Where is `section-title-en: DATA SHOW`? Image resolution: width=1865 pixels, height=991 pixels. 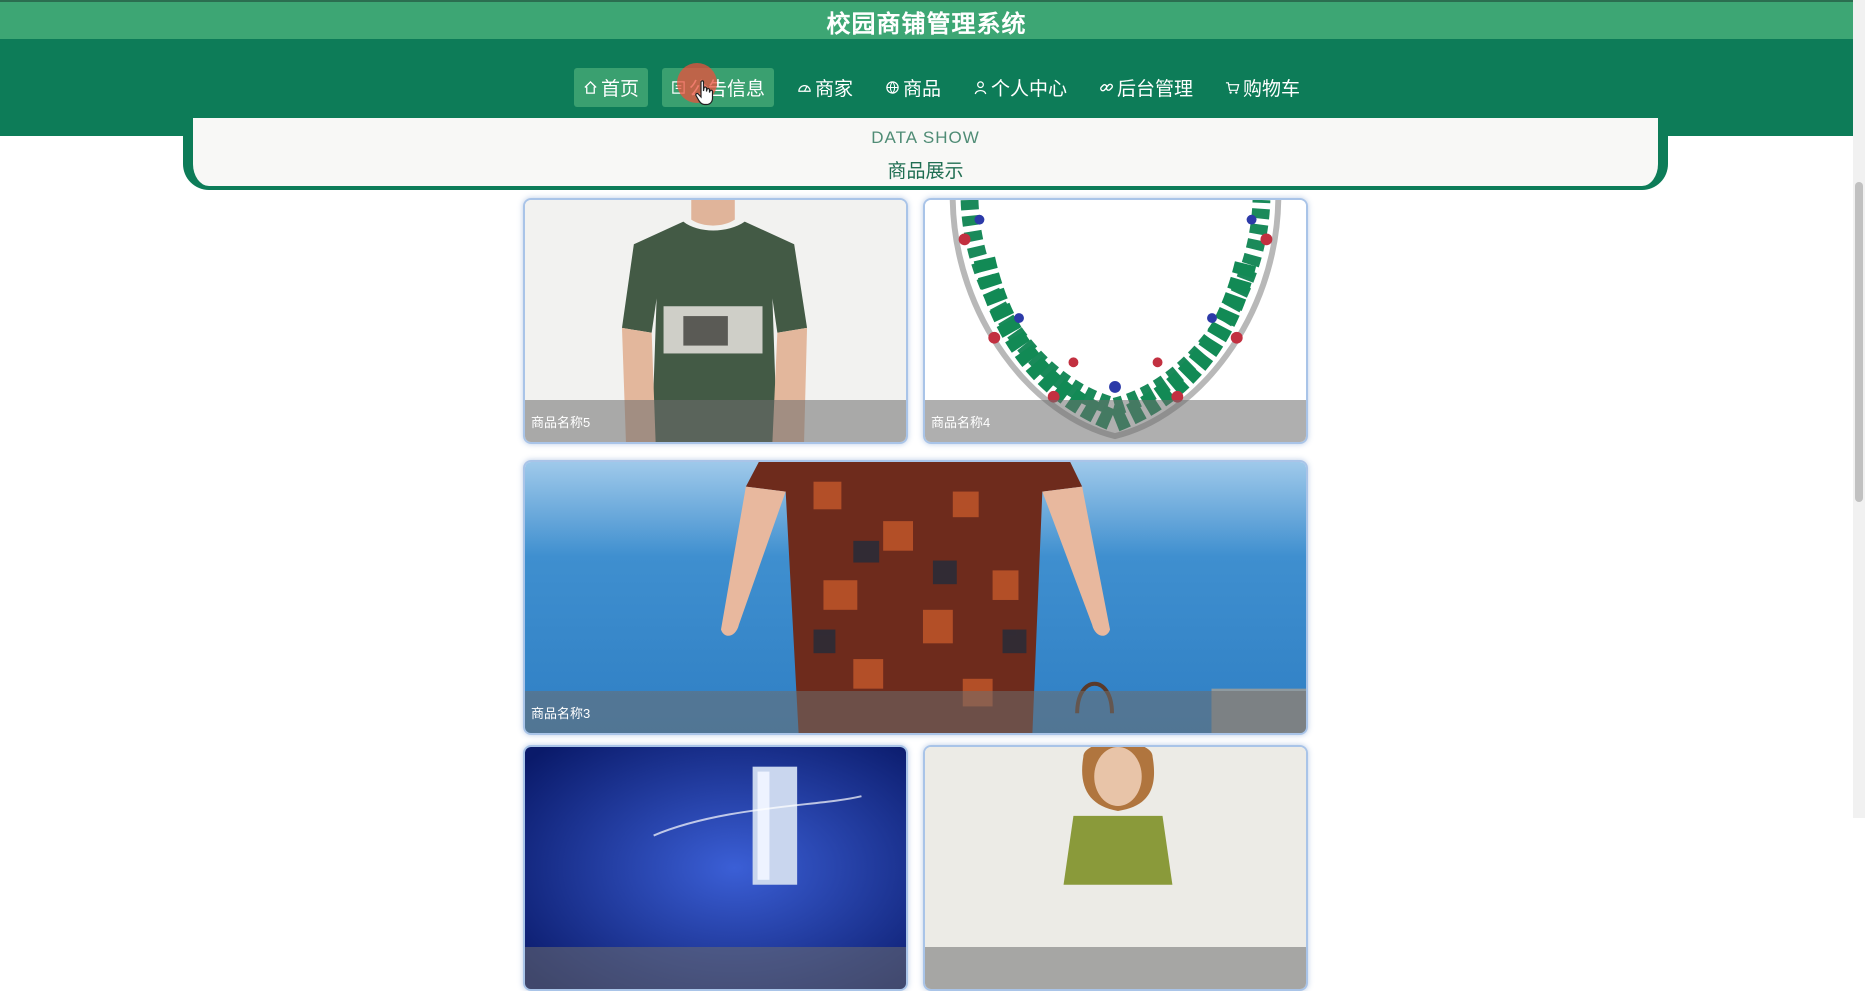
section-title-en: DATA SHOW is located at coordinates (925, 137).